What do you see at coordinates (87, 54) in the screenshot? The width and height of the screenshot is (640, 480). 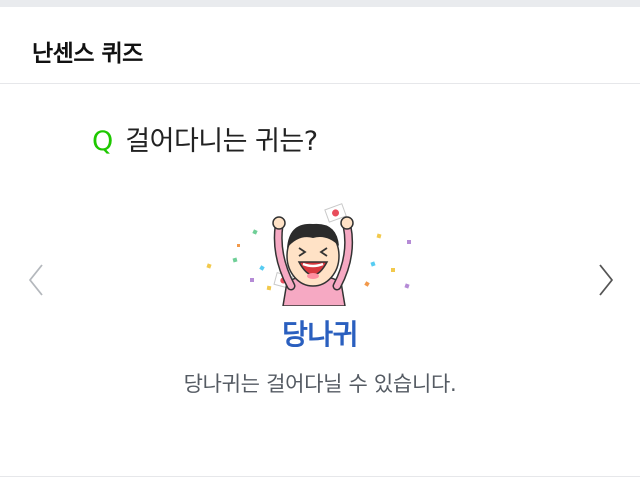 I see `page-title: 난센스 퀴즈` at bounding box center [87, 54].